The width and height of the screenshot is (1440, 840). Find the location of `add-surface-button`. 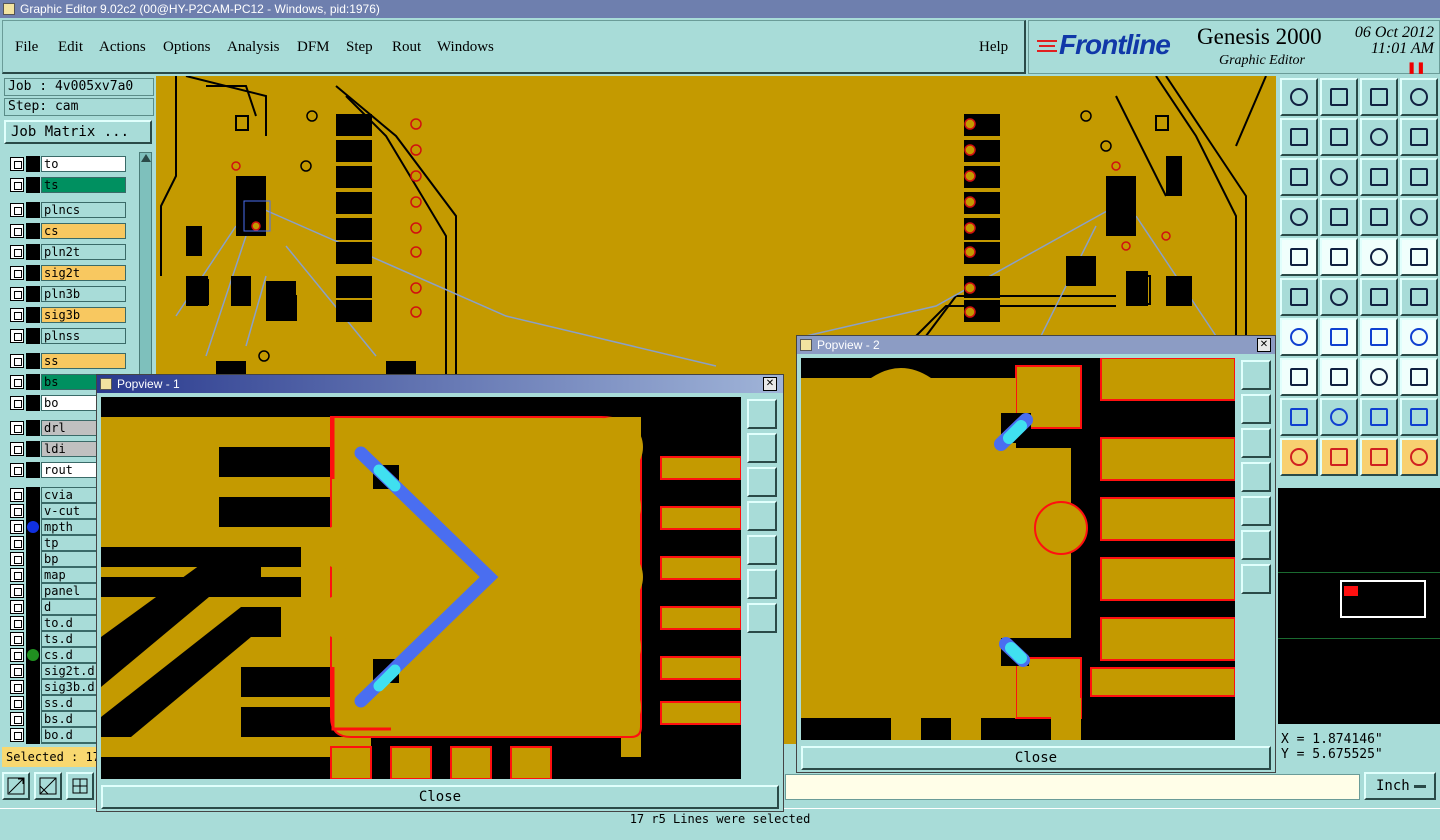

add-surface-button is located at coordinates (1419, 257).